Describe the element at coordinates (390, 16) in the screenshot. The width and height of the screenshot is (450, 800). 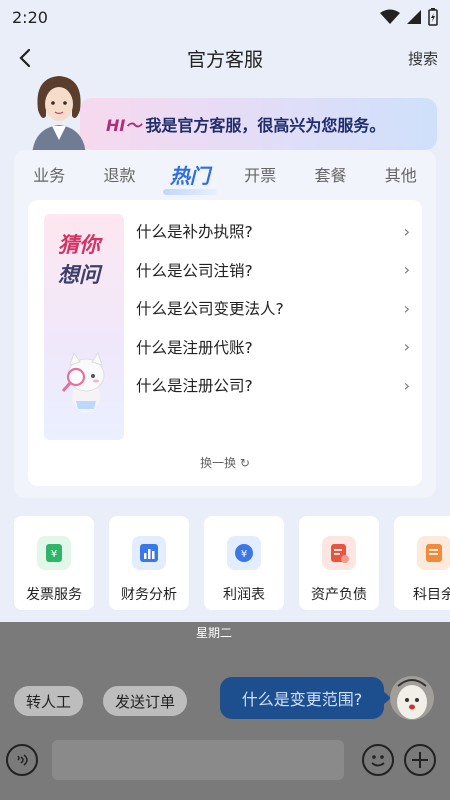
I see `wifi-icon` at that location.